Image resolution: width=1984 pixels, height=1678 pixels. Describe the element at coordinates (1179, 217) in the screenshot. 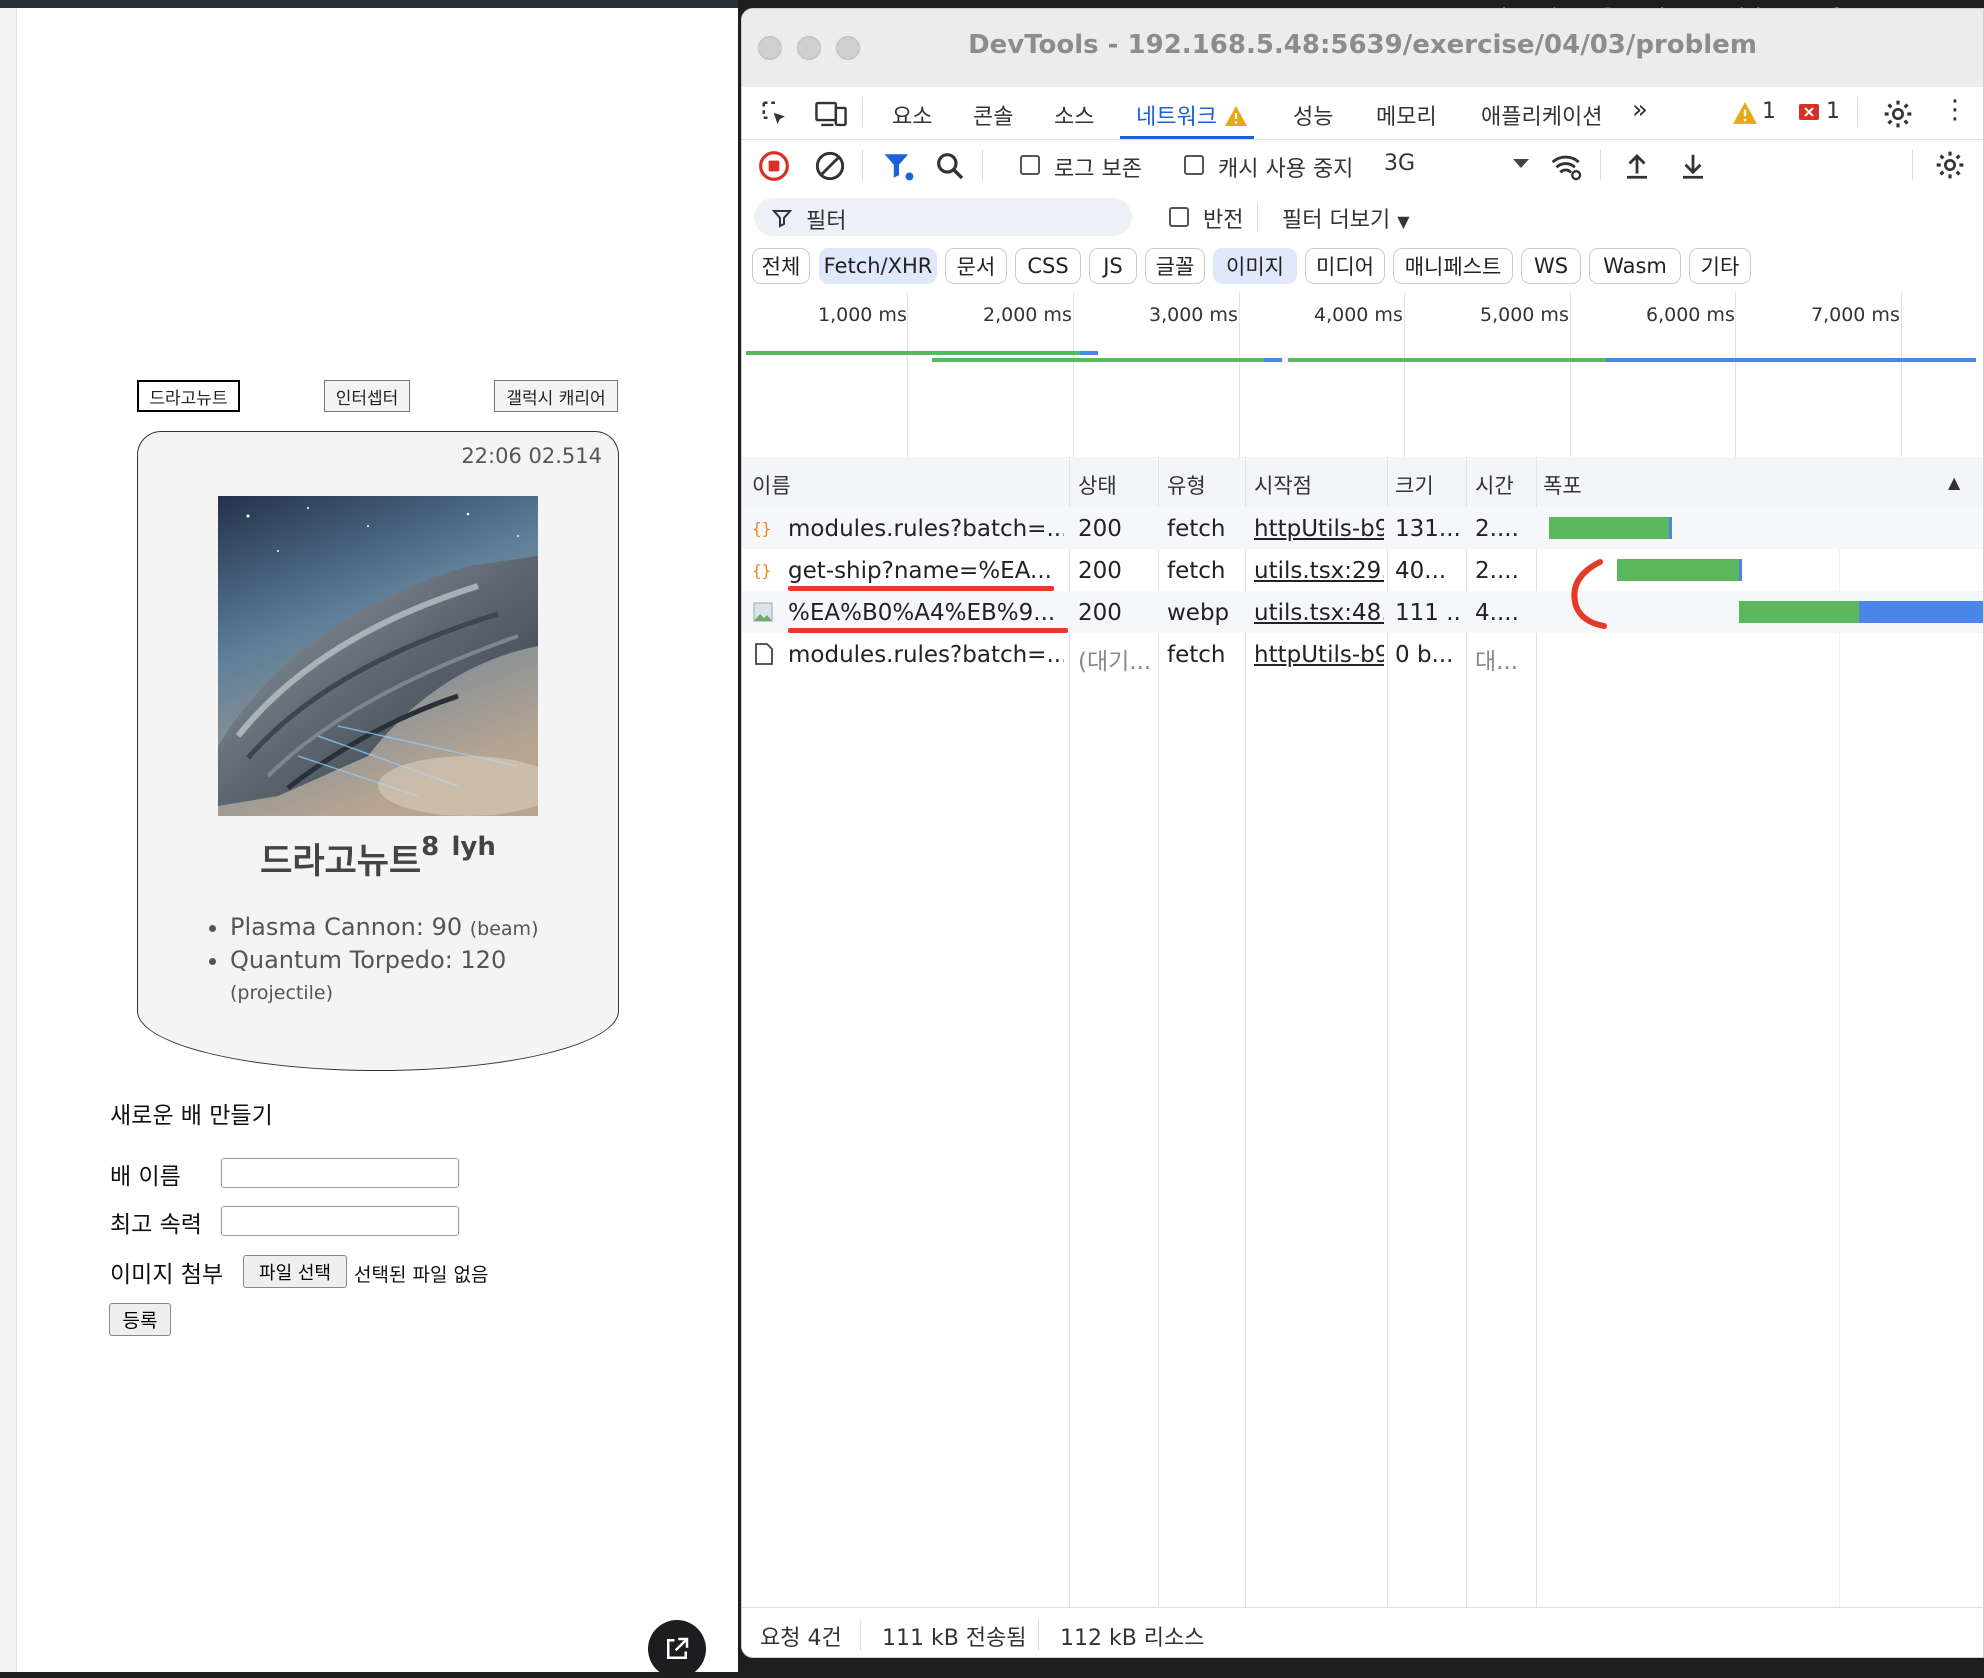

I see `invert-checkbox` at that location.